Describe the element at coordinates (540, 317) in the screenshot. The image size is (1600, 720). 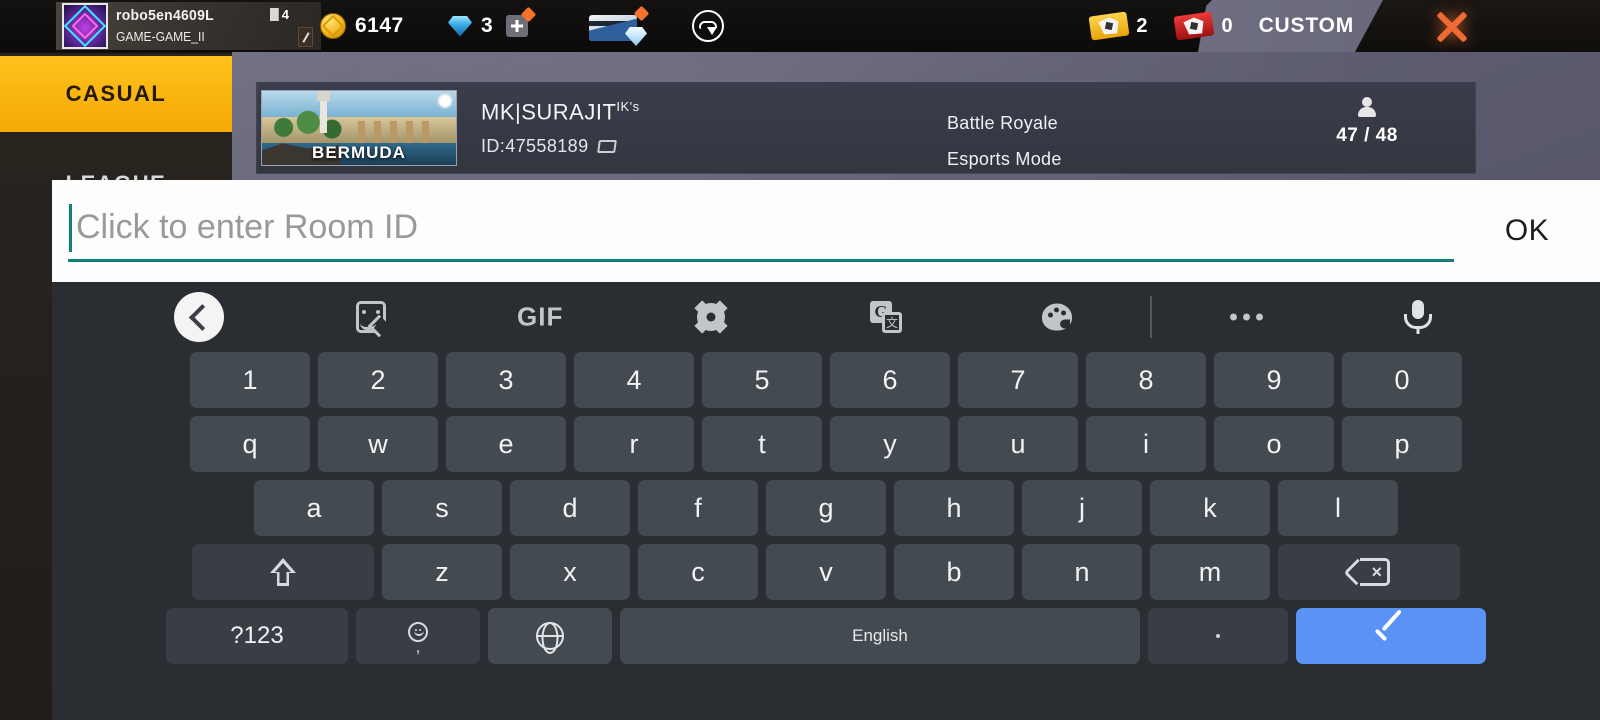
I see `gif-icon: GIF` at that location.